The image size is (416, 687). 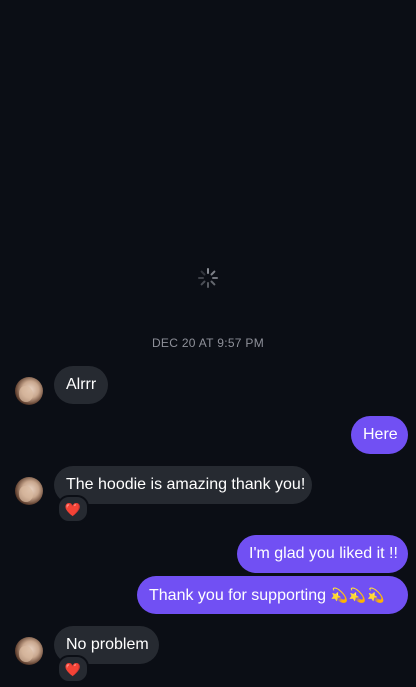 I want to click on message-text: Thank you for supporting, so click(x=237, y=595).